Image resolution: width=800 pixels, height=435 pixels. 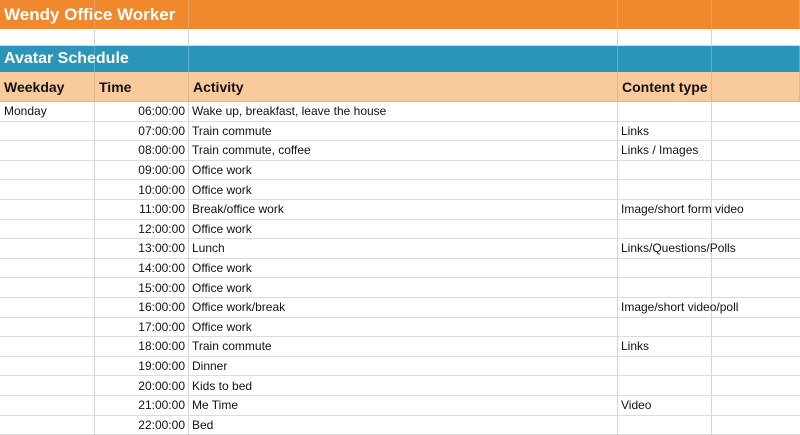 I want to click on activity-cell: Lunch, so click(x=403, y=249).